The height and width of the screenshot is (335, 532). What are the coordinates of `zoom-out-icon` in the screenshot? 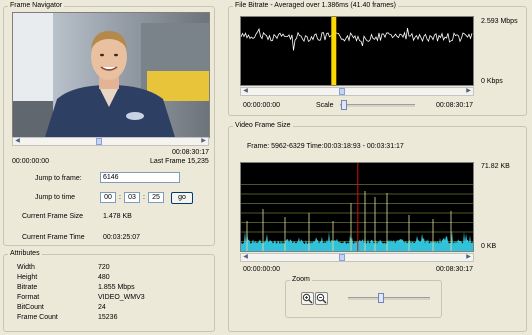 It's located at (321, 298).